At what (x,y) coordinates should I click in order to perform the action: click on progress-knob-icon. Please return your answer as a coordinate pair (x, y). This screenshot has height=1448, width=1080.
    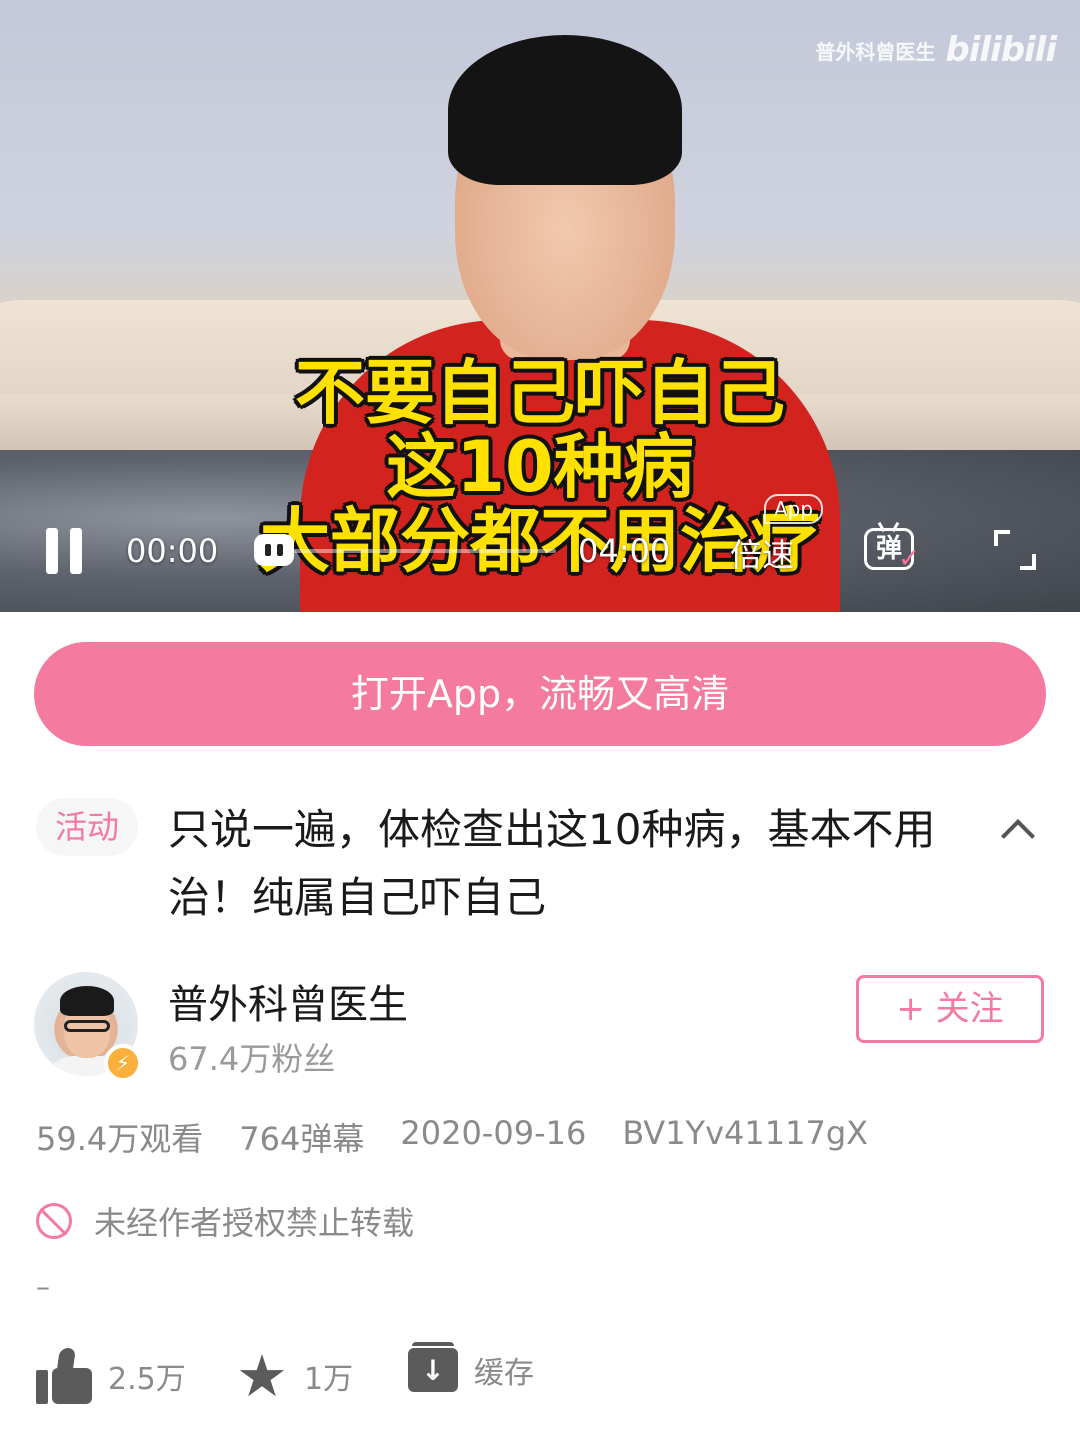
    Looking at the image, I should click on (274, 550).